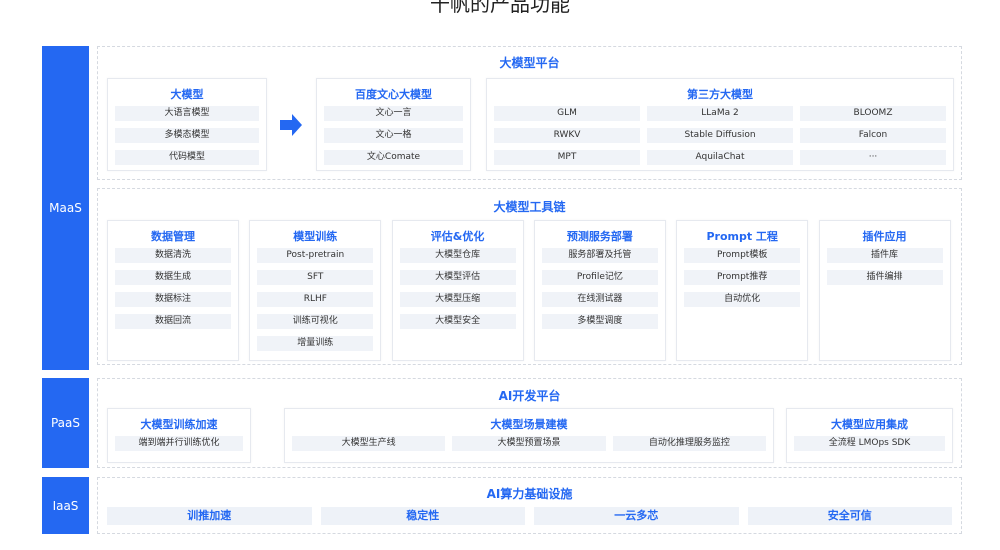  Describe the element at coordinates (869, 424) in the screenshot. I see `card-title: 大模型应用集成` at that location.